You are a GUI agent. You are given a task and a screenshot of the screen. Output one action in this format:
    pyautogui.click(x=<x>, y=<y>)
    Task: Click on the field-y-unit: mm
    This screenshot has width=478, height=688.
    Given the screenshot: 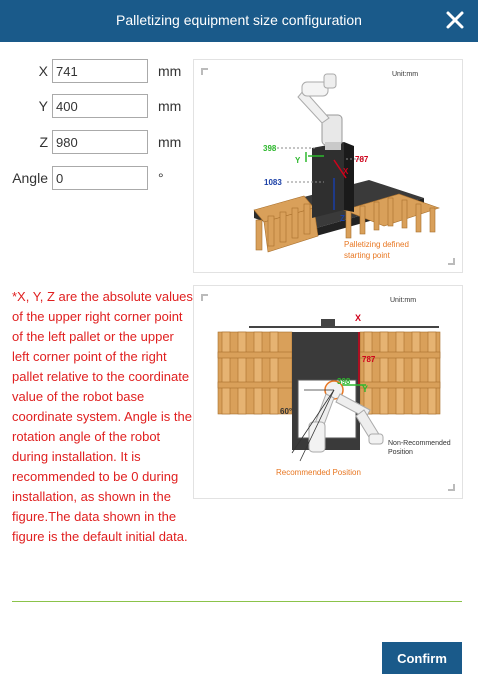 What is the action you would take?
    pyautogui.click(x=170, y=106)
    